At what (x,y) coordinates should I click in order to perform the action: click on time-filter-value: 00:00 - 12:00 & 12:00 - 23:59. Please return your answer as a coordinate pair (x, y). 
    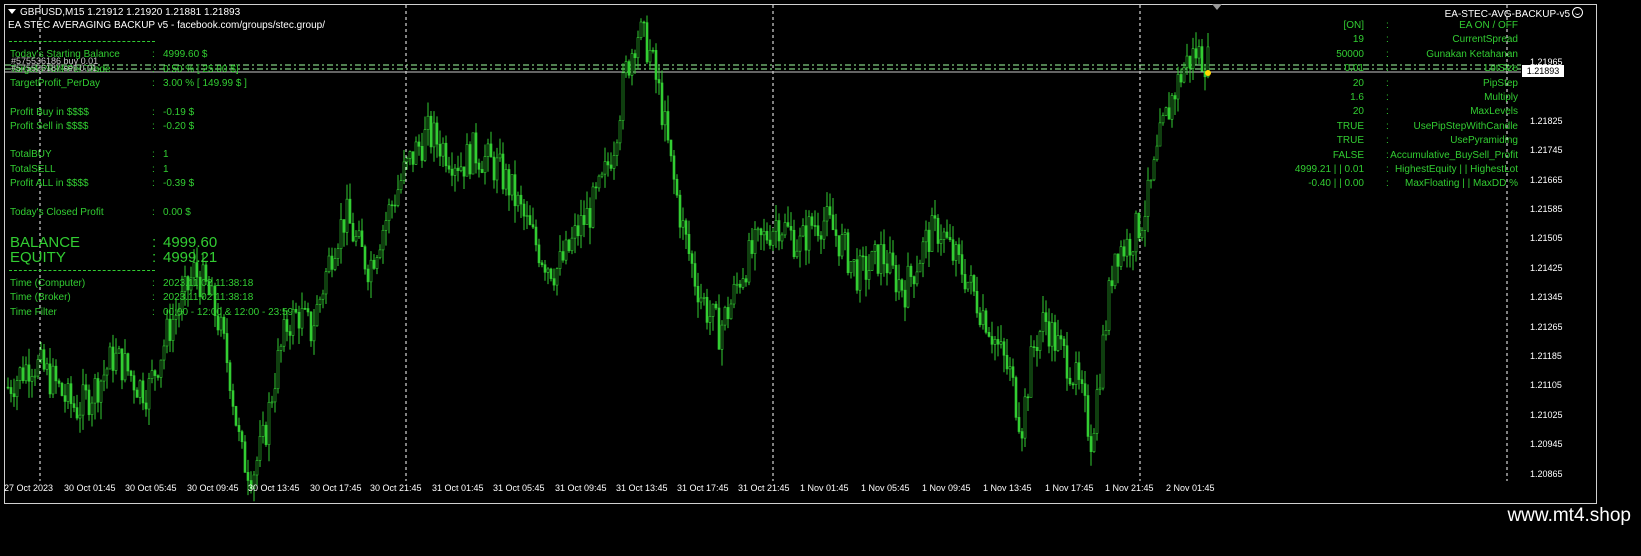
    Looking at the image, I should click on (228, 312).